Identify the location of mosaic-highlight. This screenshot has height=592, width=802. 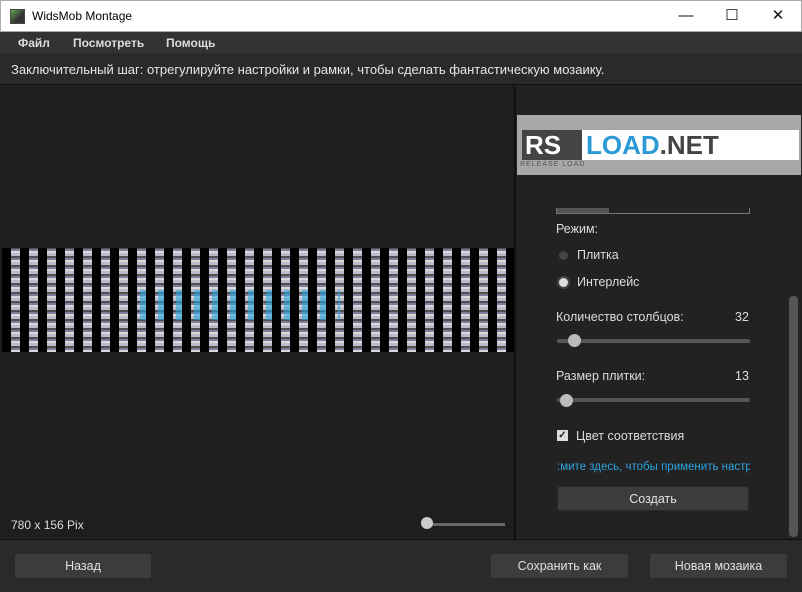
(240, 305).